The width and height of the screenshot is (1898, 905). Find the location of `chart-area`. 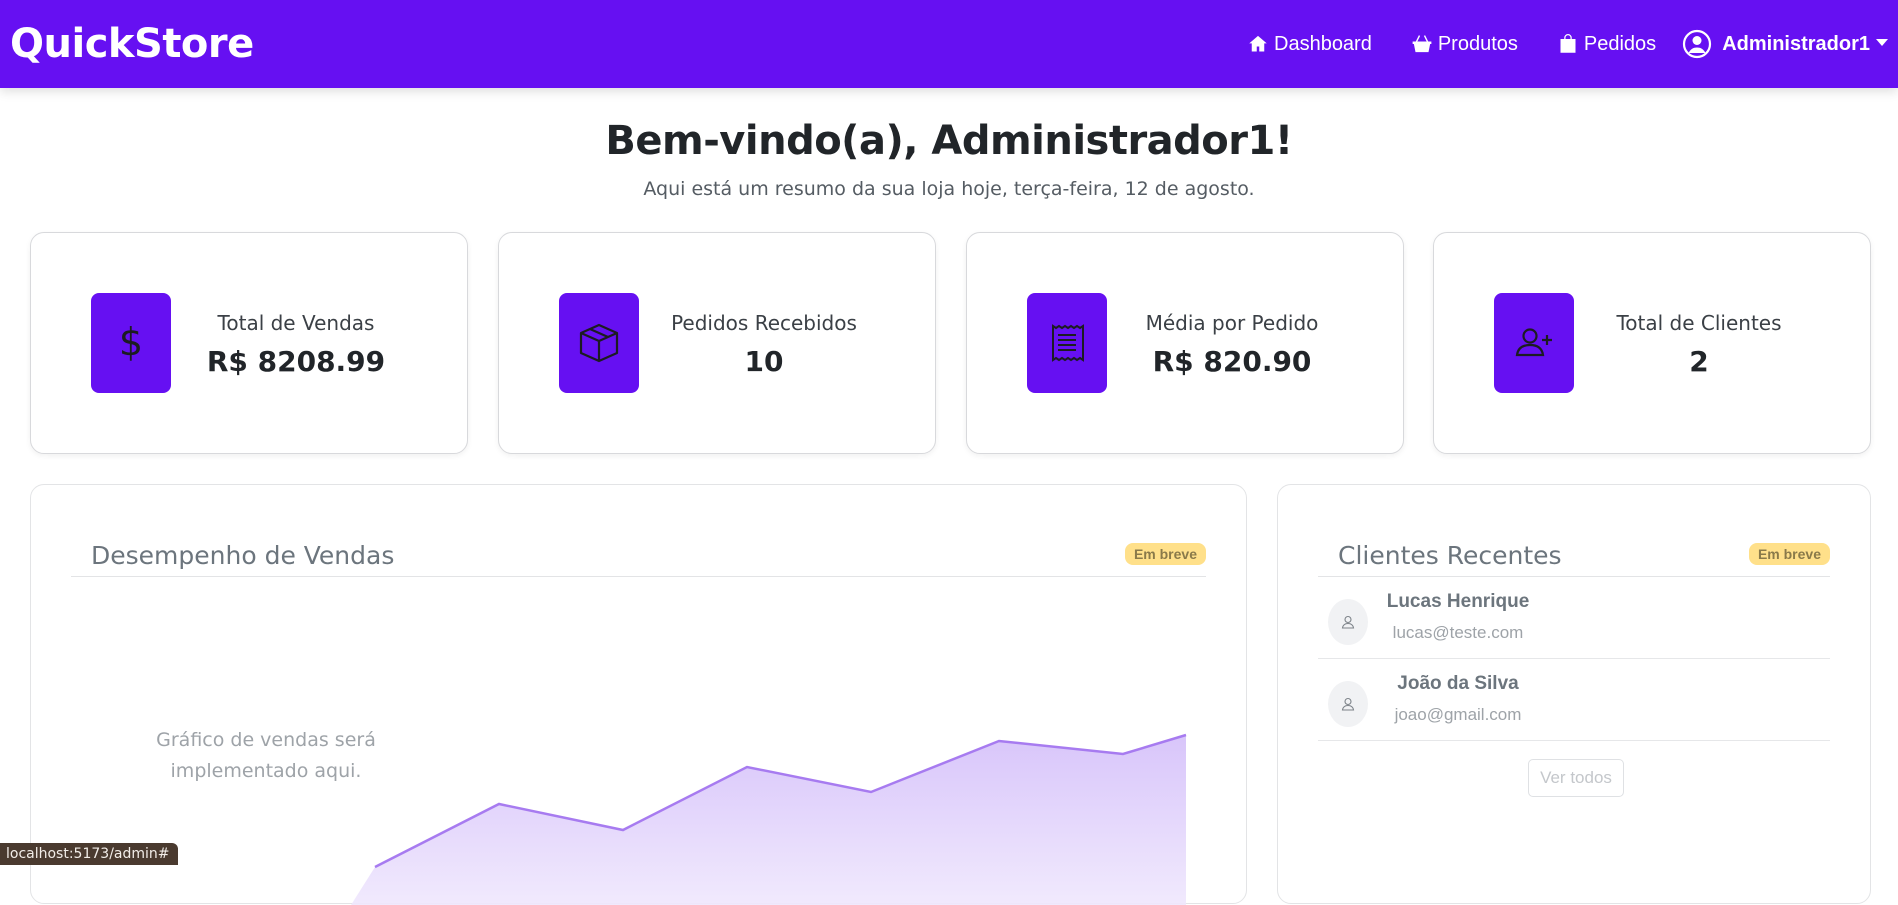

chart-area is located at coordinates (768, 820).